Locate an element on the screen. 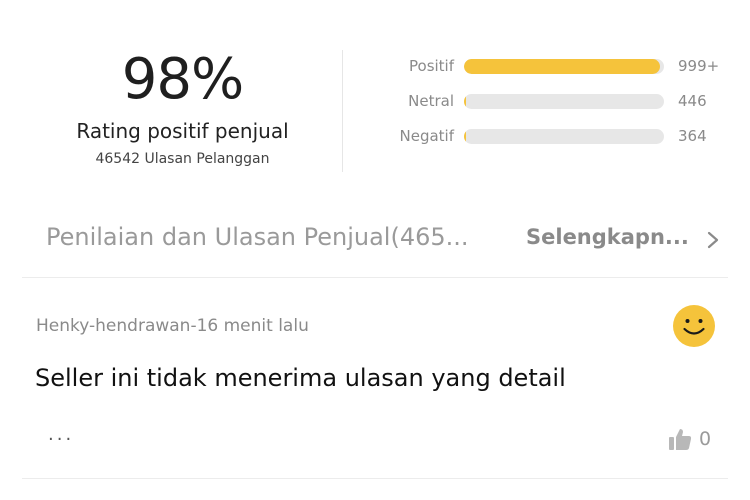 This screenshot has width=750, height=500. like-count: 0 is located at coordinates (705, 439).